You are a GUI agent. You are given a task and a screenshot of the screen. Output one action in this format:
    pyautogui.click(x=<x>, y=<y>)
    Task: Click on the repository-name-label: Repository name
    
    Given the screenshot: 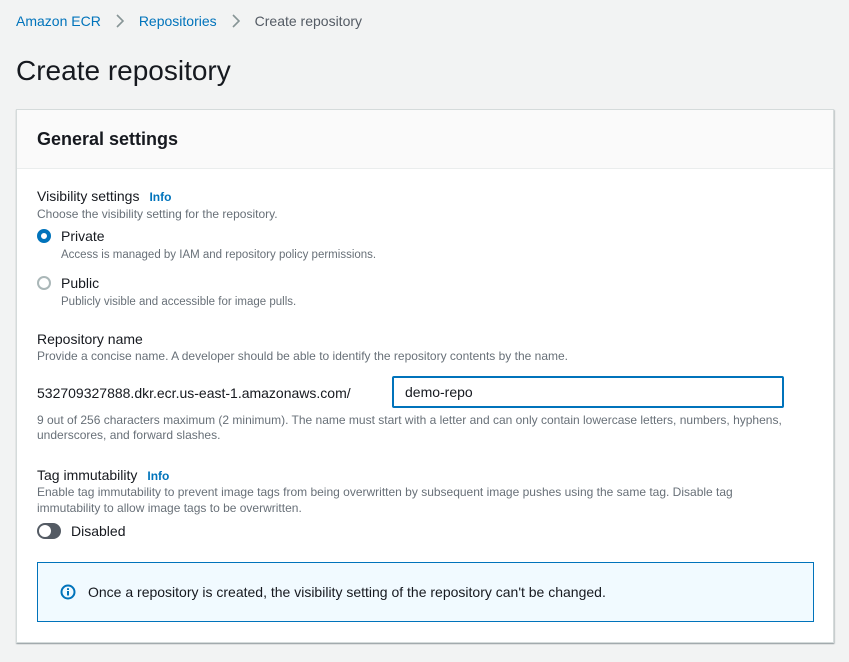 What is the action you would take?
    pyautogui.click(x=90, y=339)
    